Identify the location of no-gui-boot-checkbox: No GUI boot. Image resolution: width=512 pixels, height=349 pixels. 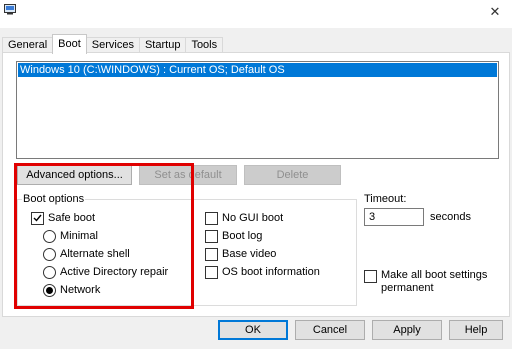
(244, 218).